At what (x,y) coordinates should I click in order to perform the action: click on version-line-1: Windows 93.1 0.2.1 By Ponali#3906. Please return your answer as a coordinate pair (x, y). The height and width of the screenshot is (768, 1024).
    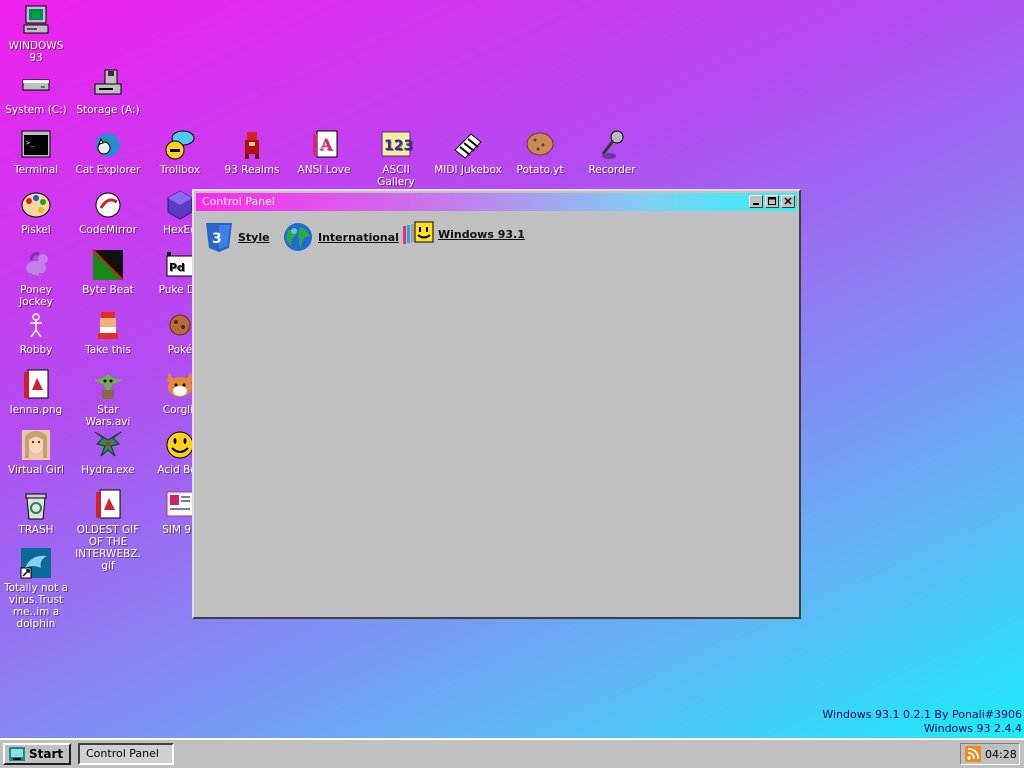
    Looking at the image, I should click on (922, 714).